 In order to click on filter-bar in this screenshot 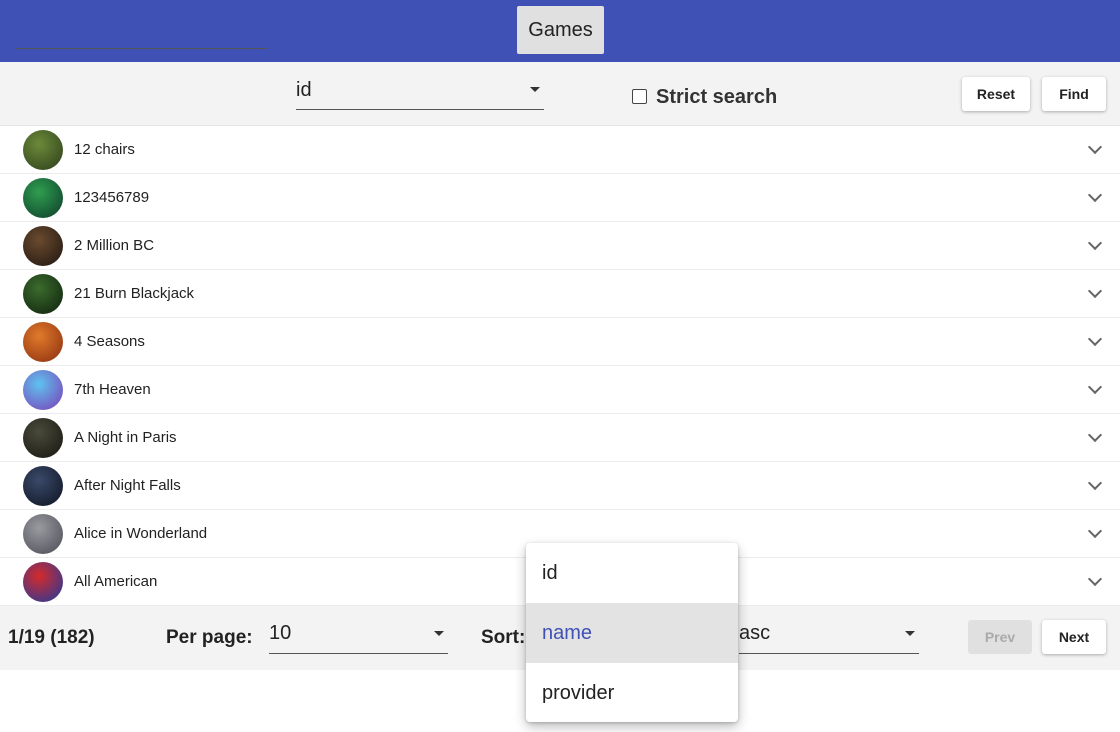, I will do `click(560, 94)`.